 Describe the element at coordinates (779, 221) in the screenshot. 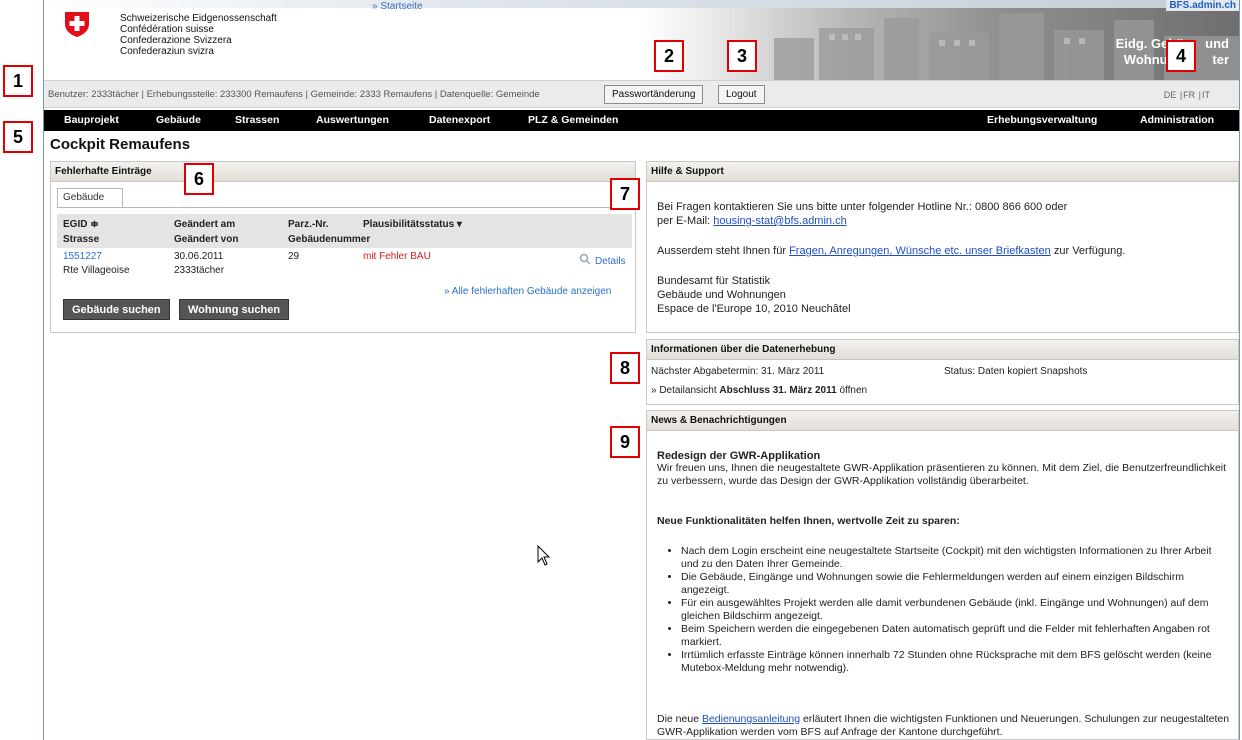

I see `support-email-link: housing-stat@bfs.admin.ch` at that location.